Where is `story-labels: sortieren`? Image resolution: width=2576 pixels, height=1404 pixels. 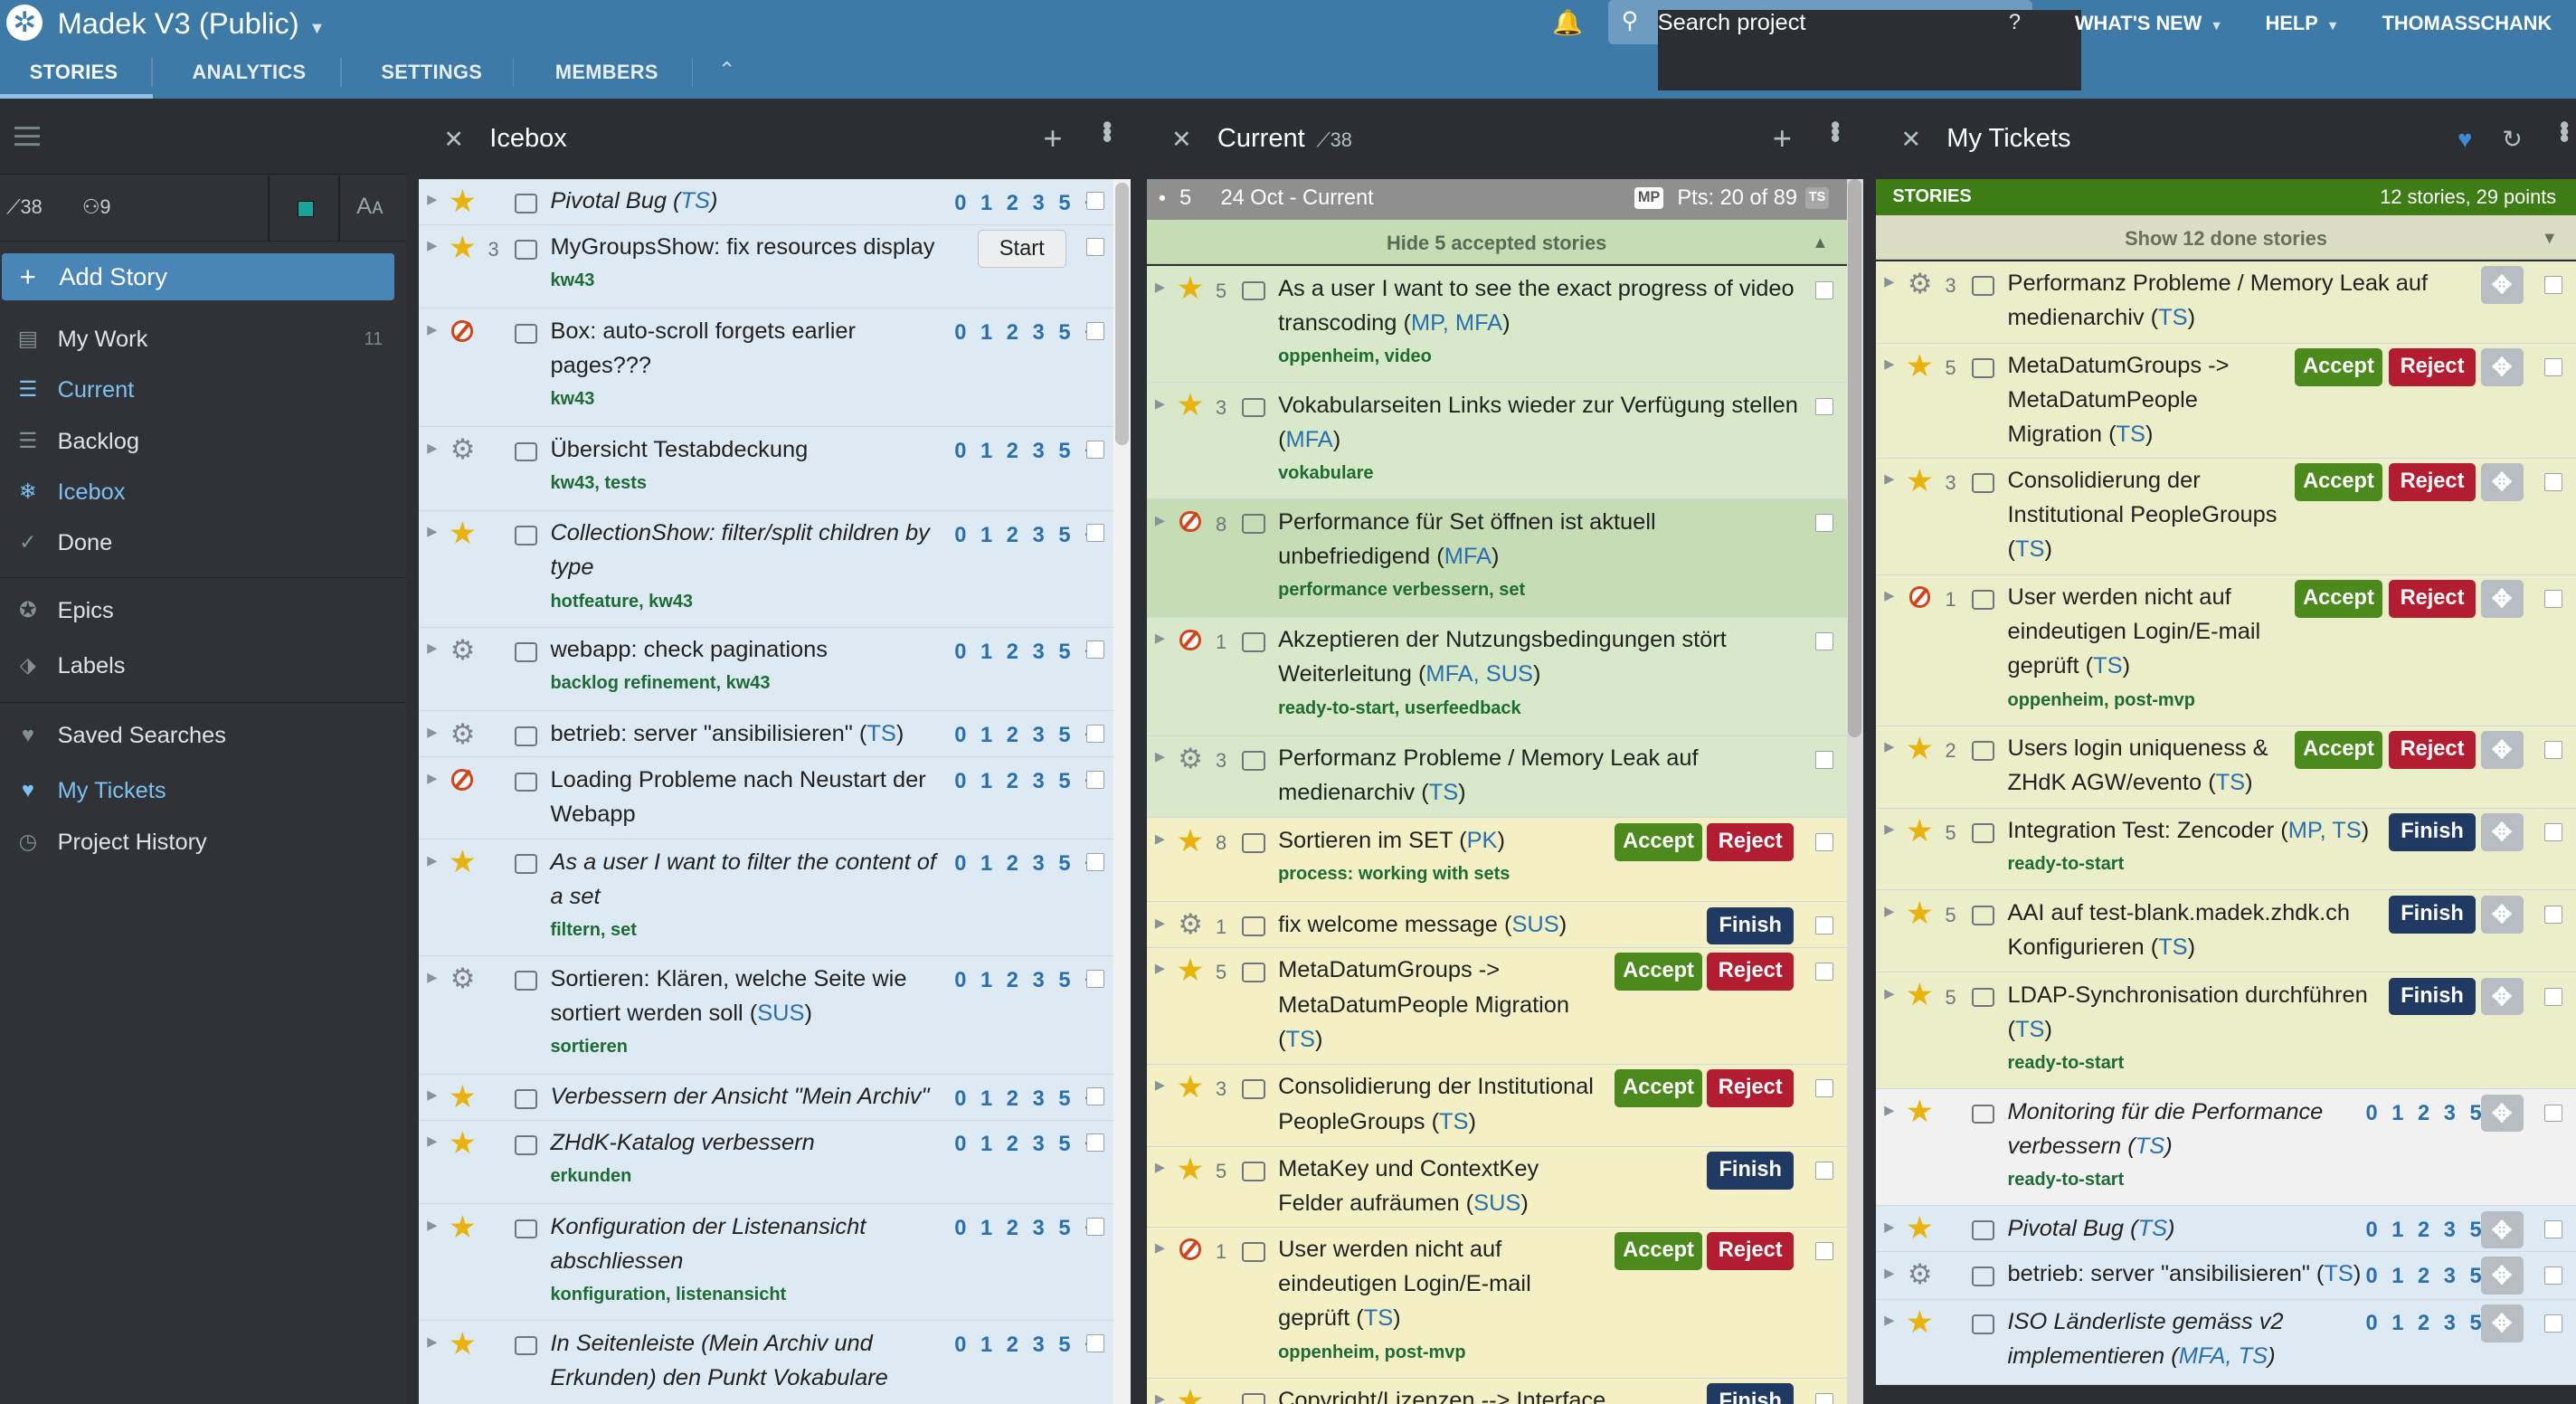 story-labels: sortieren is located at coordinates (747, 1046).